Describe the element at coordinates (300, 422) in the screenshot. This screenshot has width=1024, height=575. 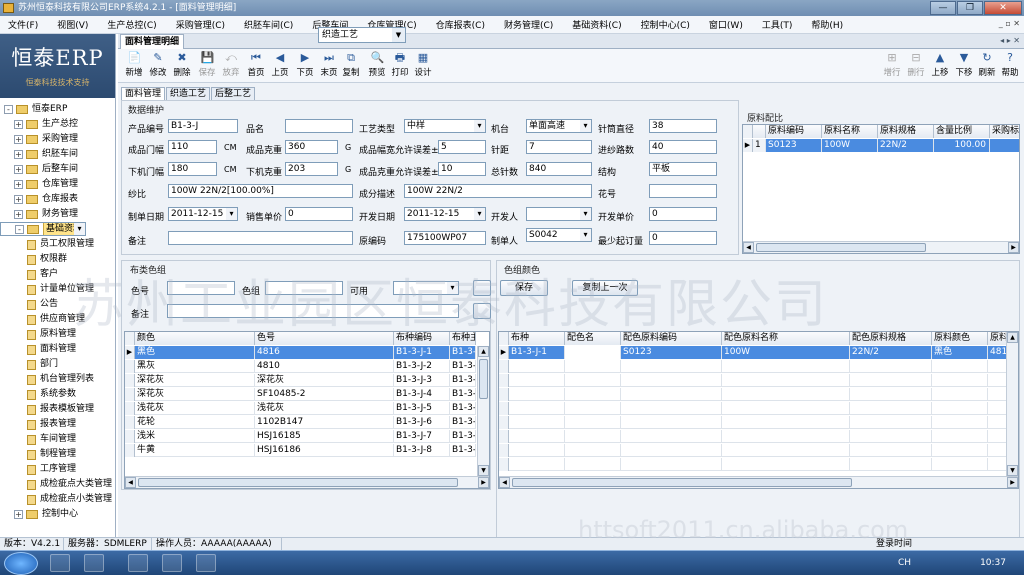
I see `table-row: 花轮1102B147B1-3-J-6B1-3-J` at that location.